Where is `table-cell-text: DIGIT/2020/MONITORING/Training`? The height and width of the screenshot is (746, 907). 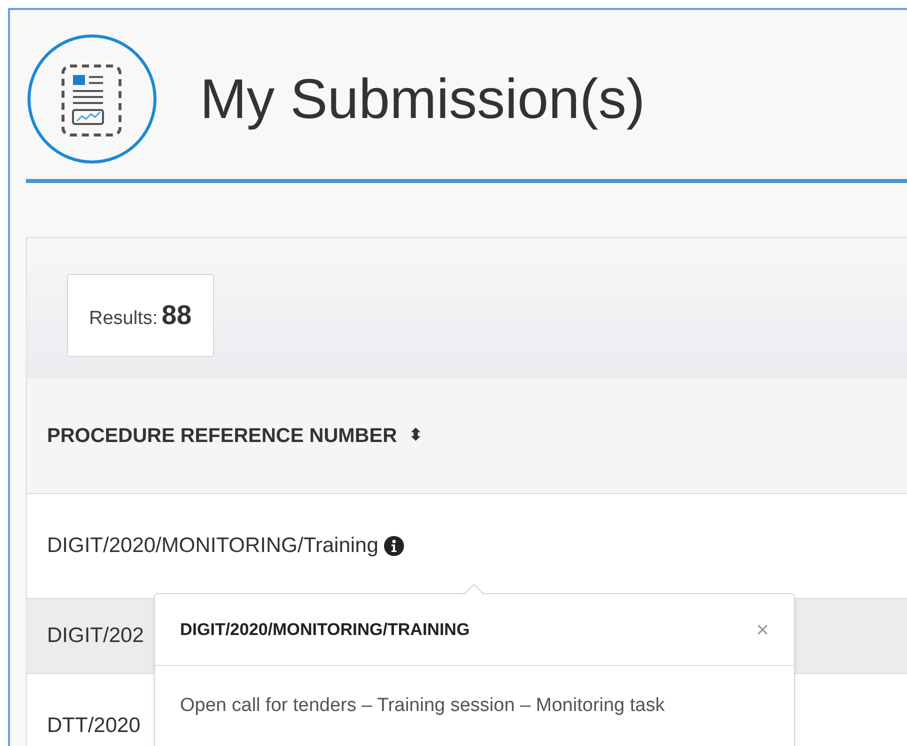 table-cell-text: DIGIT/2020/MONITORING/Training is located at coordinates (212, 546).